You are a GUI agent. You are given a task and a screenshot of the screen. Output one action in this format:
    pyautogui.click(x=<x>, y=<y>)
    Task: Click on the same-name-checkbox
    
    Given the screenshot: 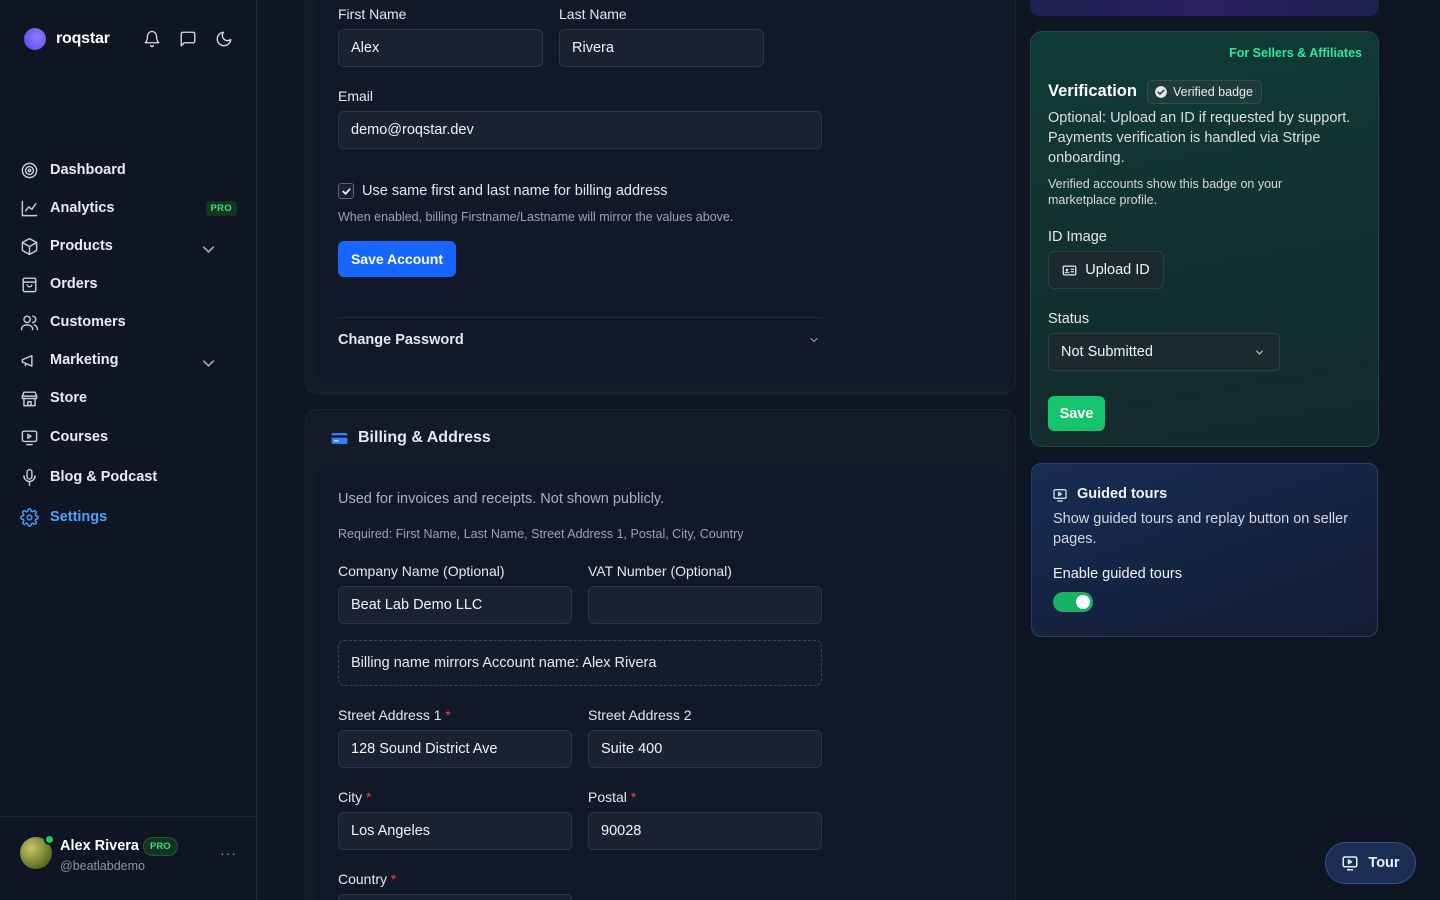 What is the action you would take?
    pyautogui.click(x=346, y=191)
    